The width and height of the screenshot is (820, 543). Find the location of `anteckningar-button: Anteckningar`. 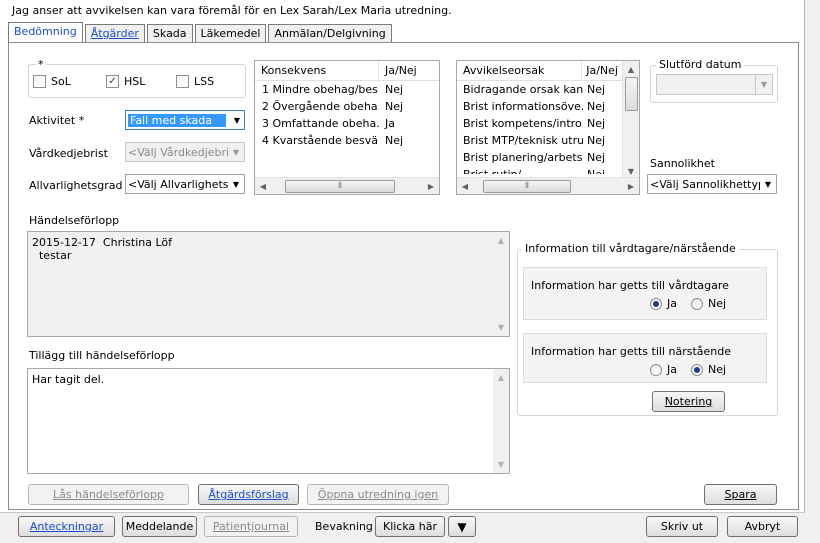

anteckningar-button: Anteckningar is located at coordinates (66, 526).